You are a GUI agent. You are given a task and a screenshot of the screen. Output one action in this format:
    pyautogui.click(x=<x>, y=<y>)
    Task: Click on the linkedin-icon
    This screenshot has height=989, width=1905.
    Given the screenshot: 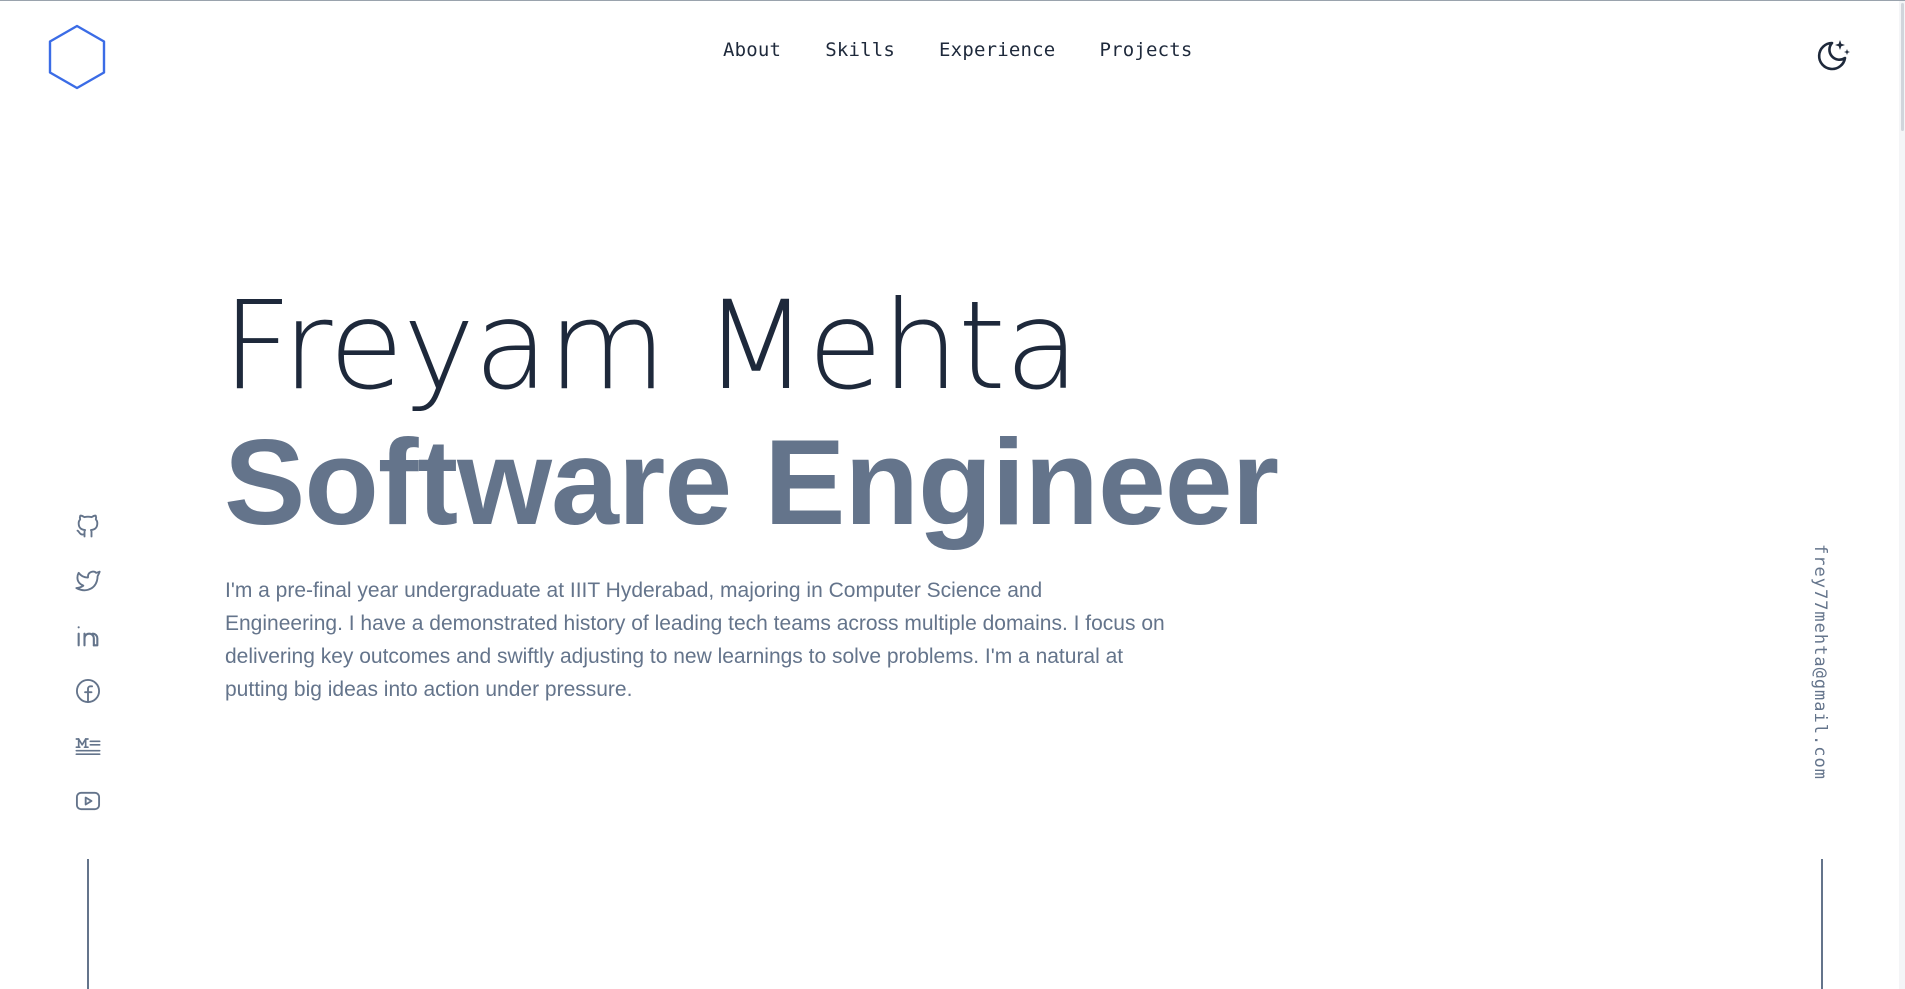 What is the action you would take?
    pyautogui.click(x=88, y=636)
    